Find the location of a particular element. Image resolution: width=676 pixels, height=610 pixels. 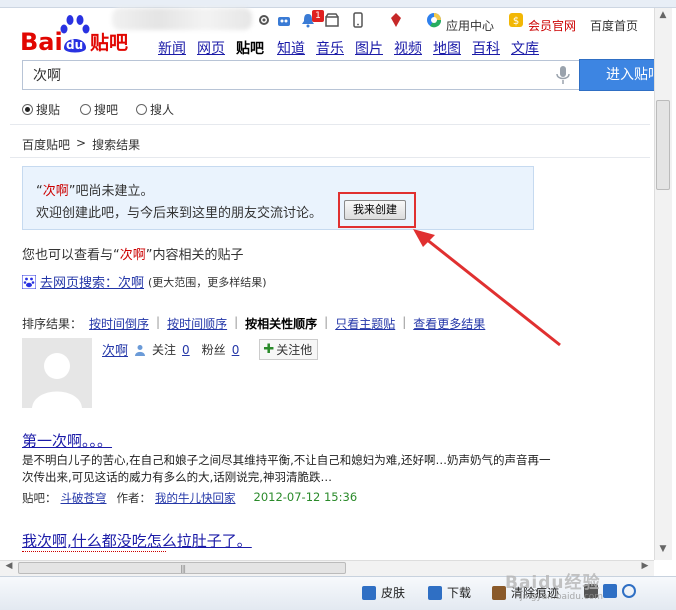

web-search-row: 去网页搜索：次啊 (更大范围，更多样结果) is located at coordinates (144, 281).